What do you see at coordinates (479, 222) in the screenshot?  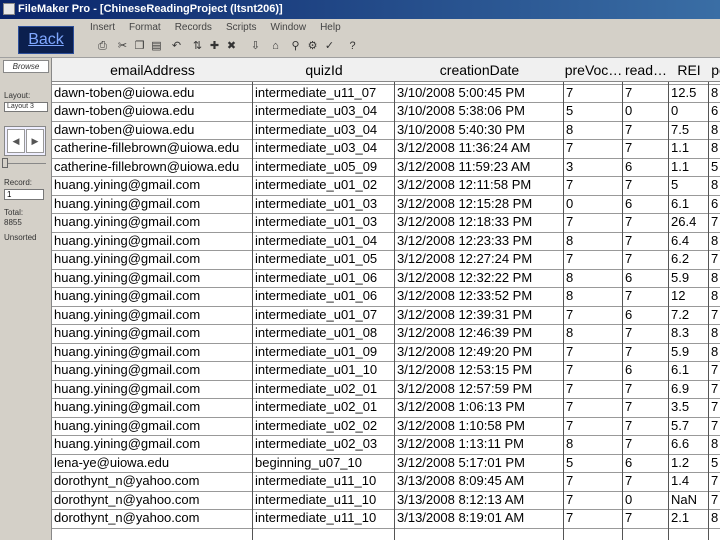 I see `table-cell: 3/12/2008 12:18:33 PM` at bounding box center [479, 222].